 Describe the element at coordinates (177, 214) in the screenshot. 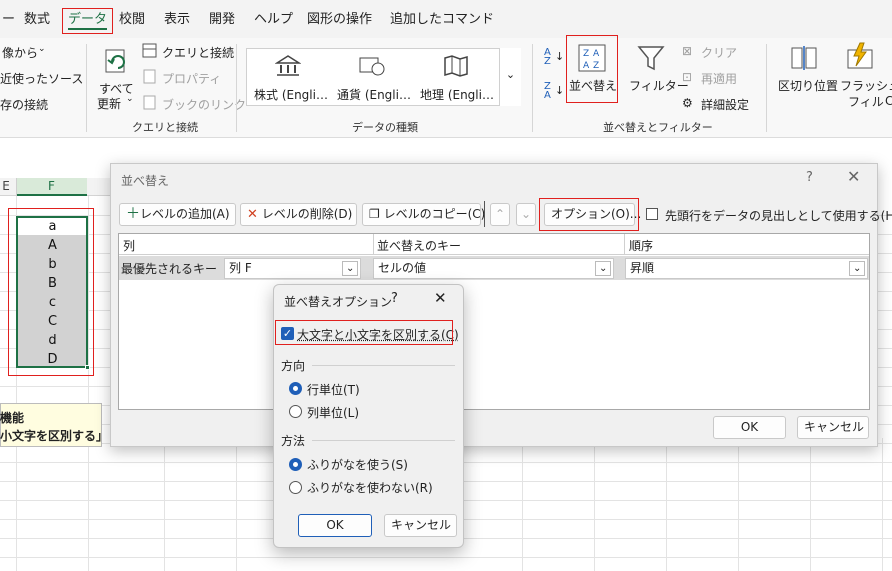

I see `add-level-button: ＋レベルの追加(A)` at that location.